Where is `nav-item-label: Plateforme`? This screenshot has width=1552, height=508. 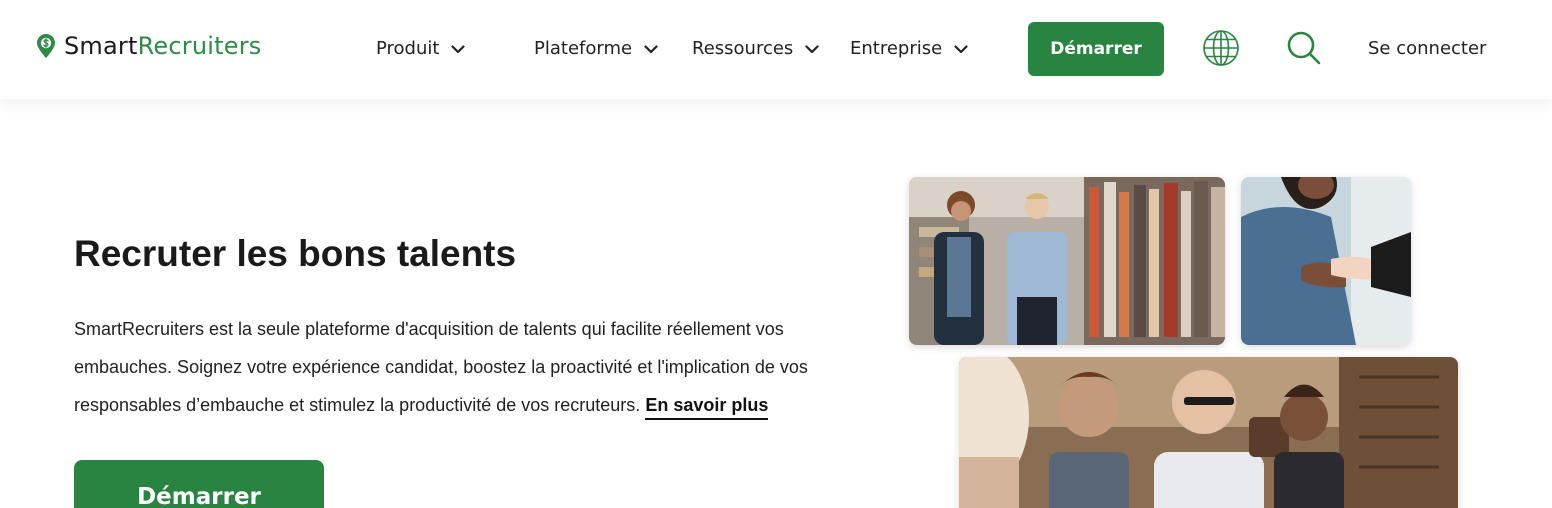
nav-item-label: Plateforme is located at coordinates (583, 48).